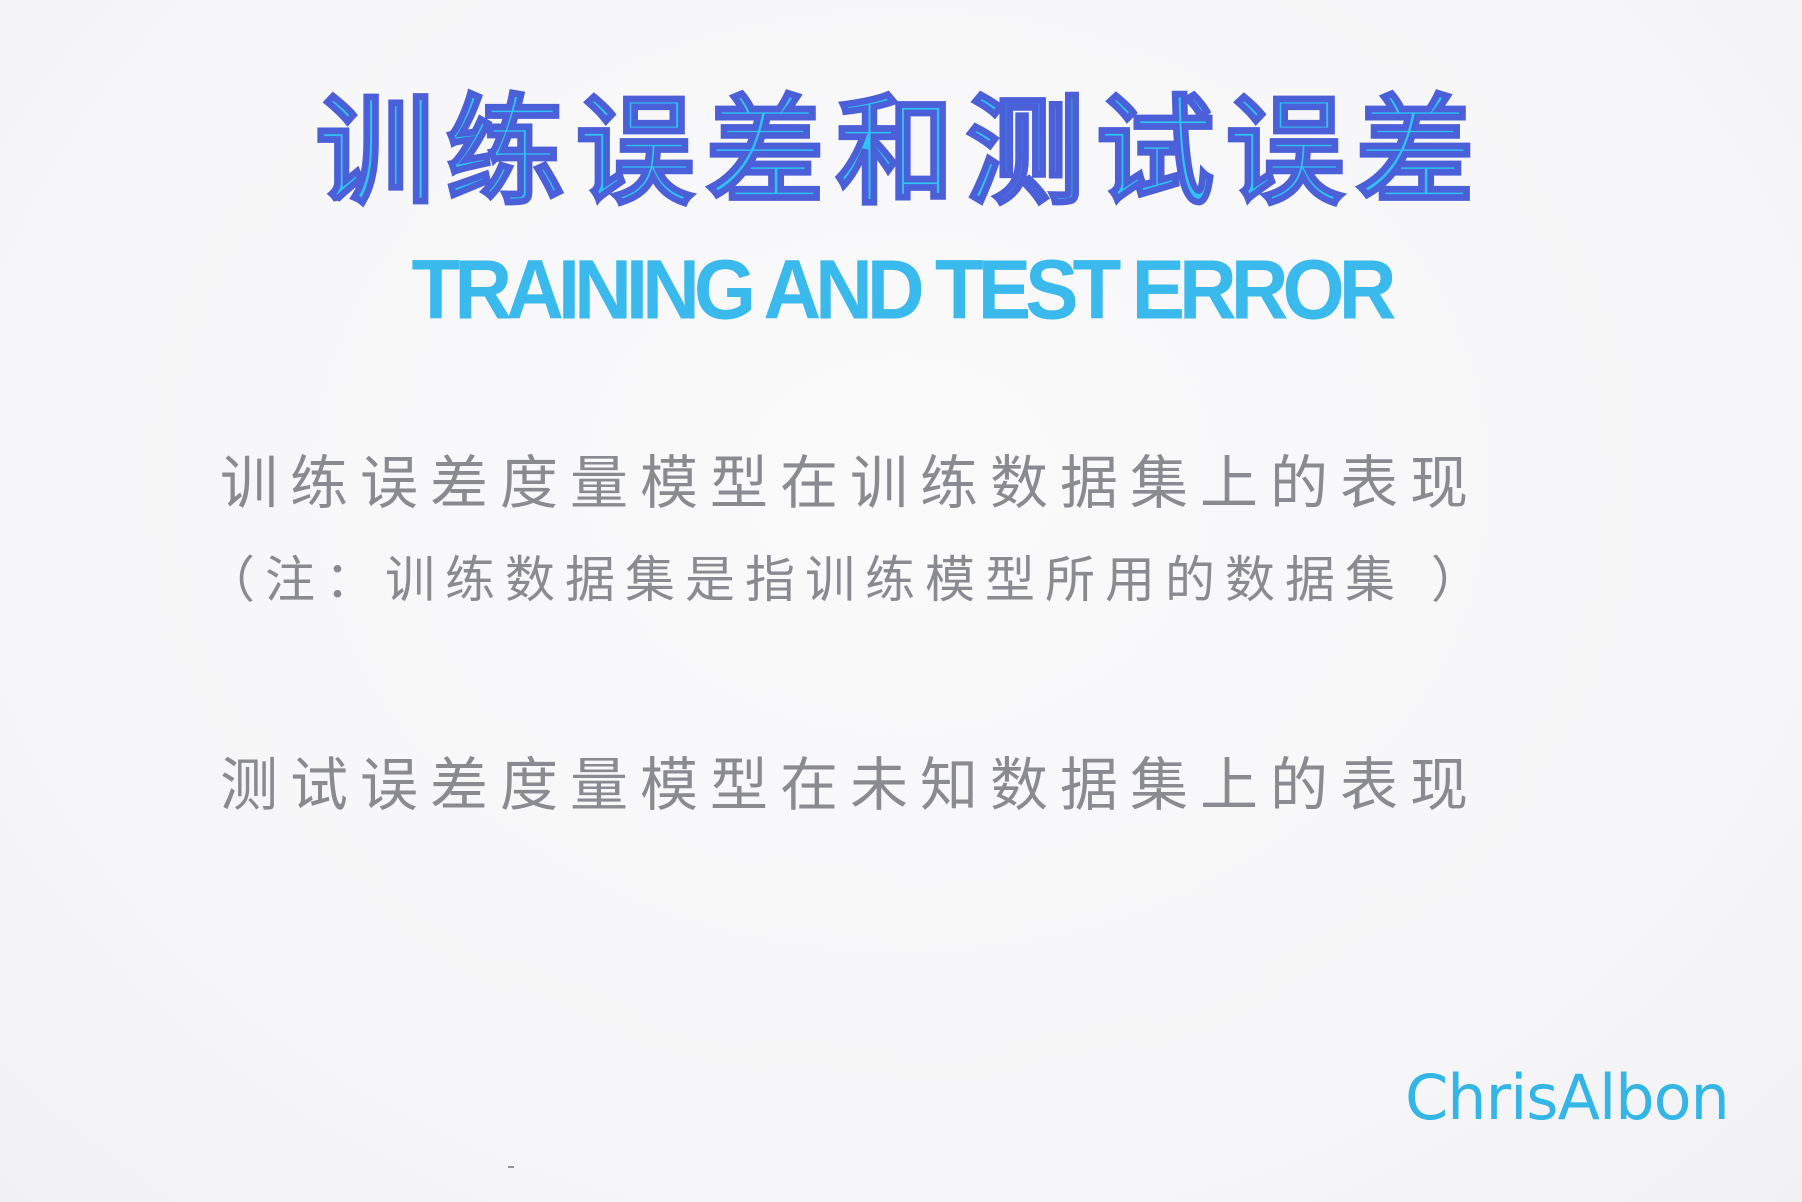 The image size is (1802, 1202). Describe the element at coordinates (850, 483) in the screenshot. I see `training-error-definition: 训练误差度量模型在训练数据集上的表现` at that location.